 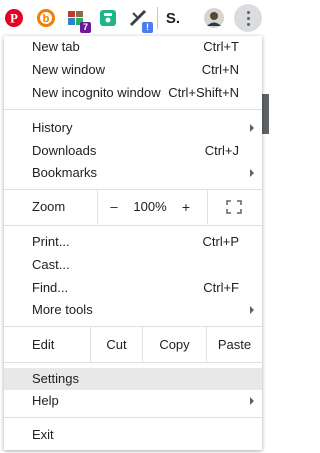 I want to click on menu-item-shortcut: Ctrl+N, so click(x=220, y=69).